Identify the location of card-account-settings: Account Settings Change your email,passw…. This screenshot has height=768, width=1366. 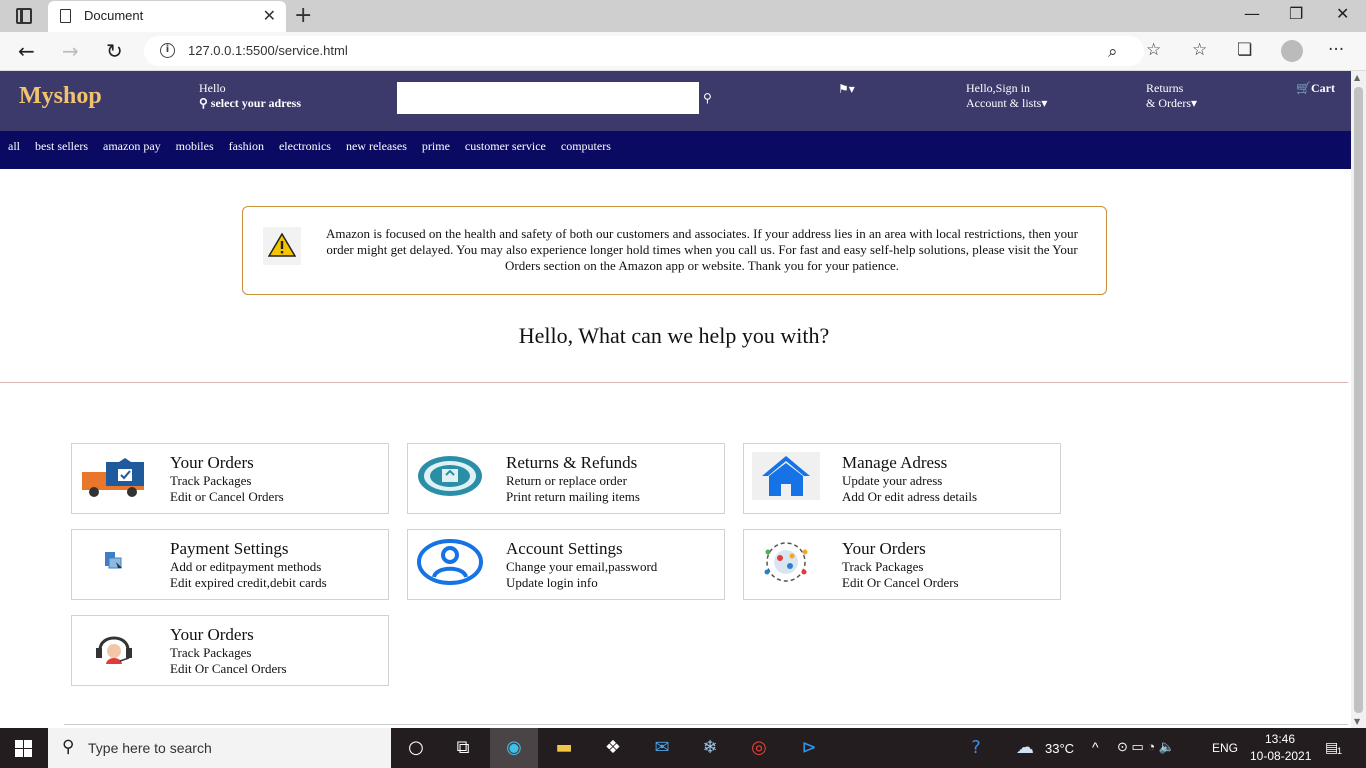
(566, 564).